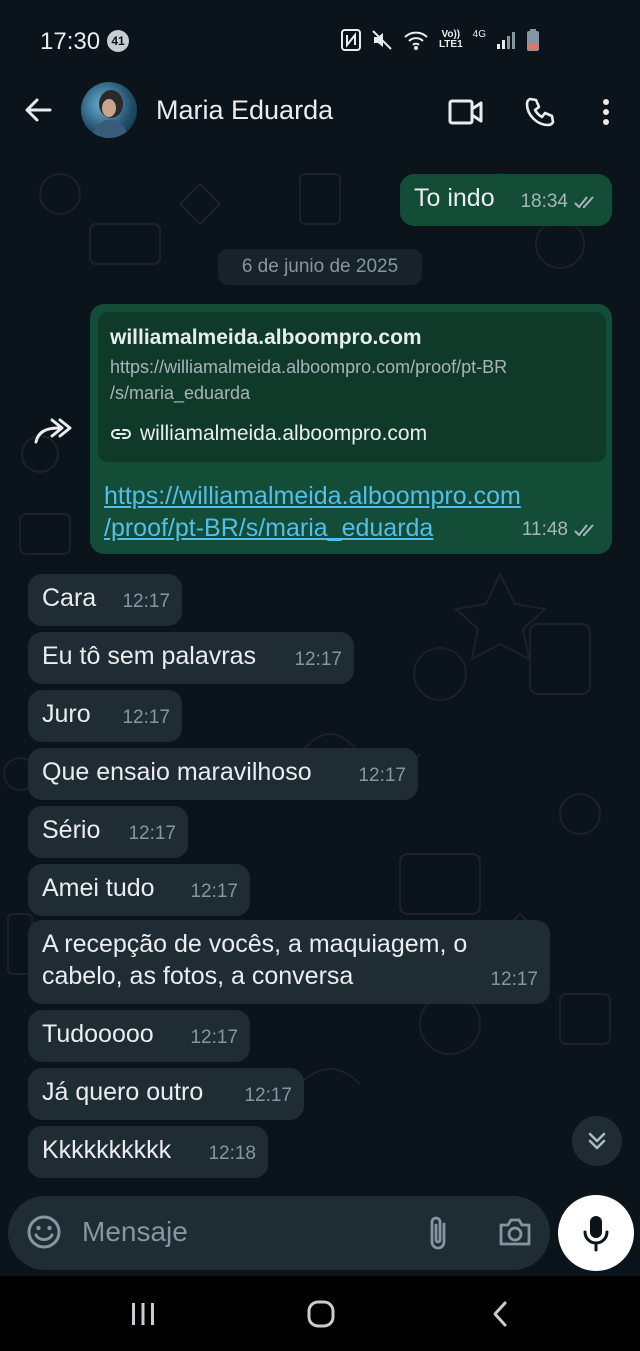  I want to click on message-time: 11:48, so click(544, 529).